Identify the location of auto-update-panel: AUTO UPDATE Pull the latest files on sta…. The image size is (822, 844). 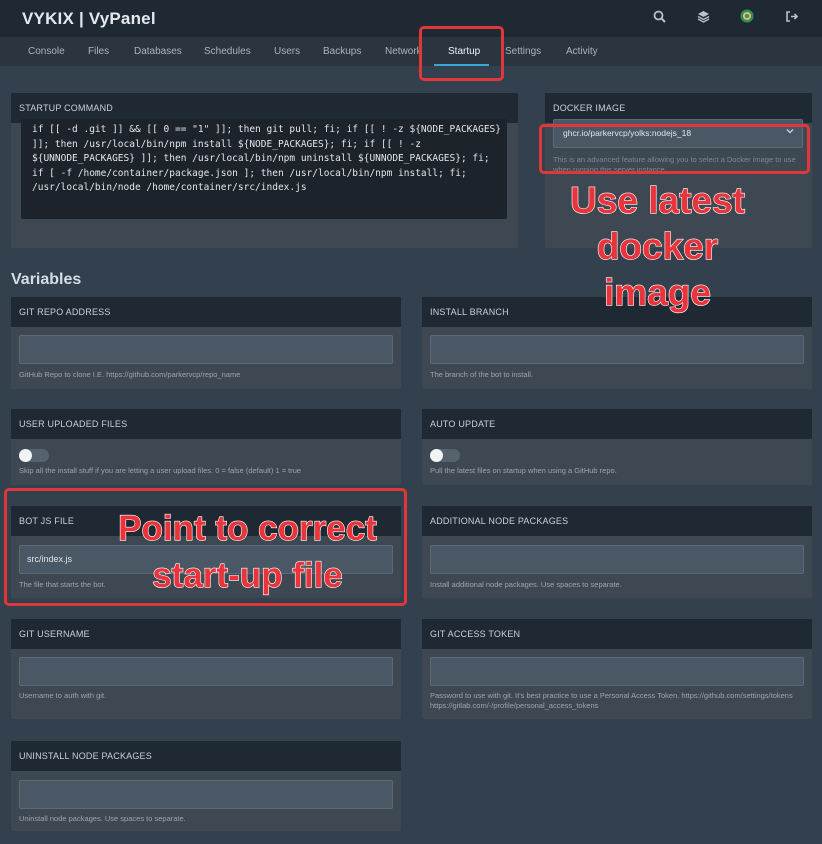
(617, 447).